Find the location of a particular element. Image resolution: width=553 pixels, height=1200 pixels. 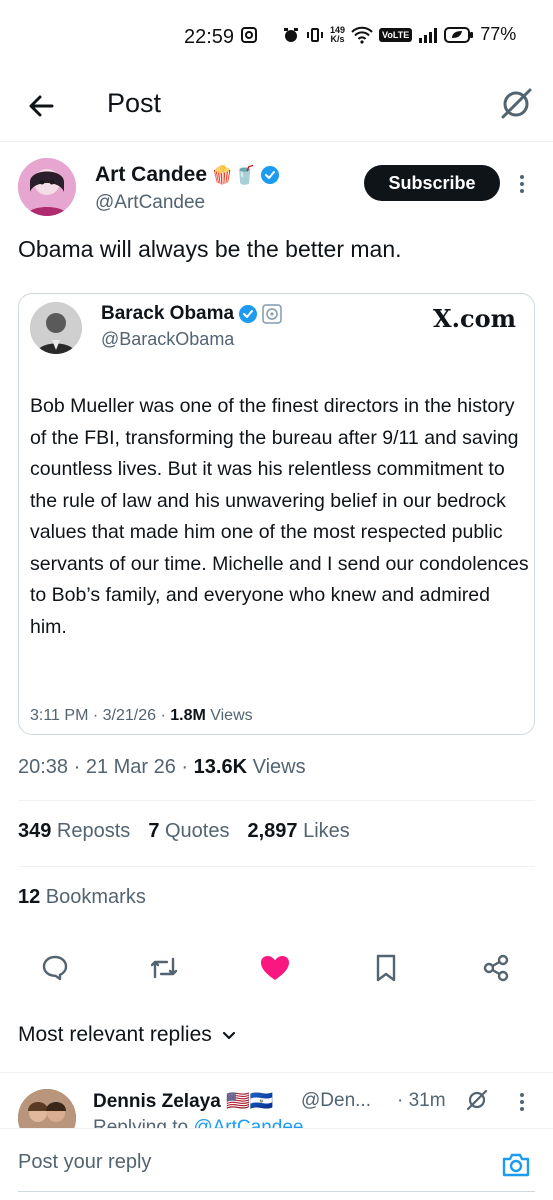

likes-label: Likes is located at coordinates (323, 831).